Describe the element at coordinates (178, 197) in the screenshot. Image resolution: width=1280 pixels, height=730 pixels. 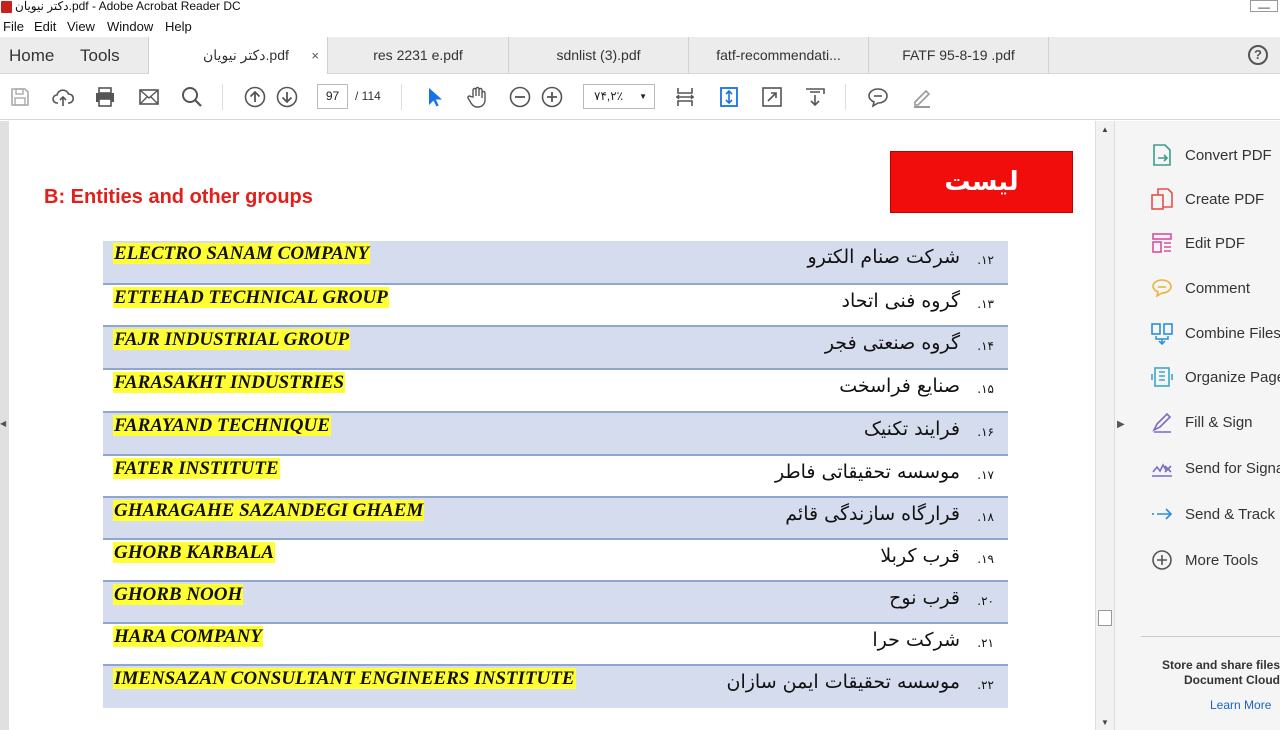
I see `section-title: B: Entities and other groups` at that location.